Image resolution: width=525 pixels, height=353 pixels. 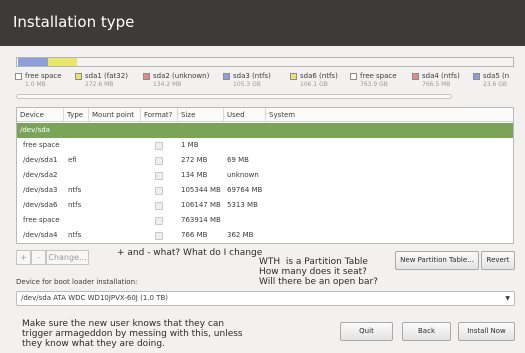 What do you see at coordinates (35, 84) in the screenshot?
I see `legend-size: 1.0 MB` at bounding box center [35, 84].